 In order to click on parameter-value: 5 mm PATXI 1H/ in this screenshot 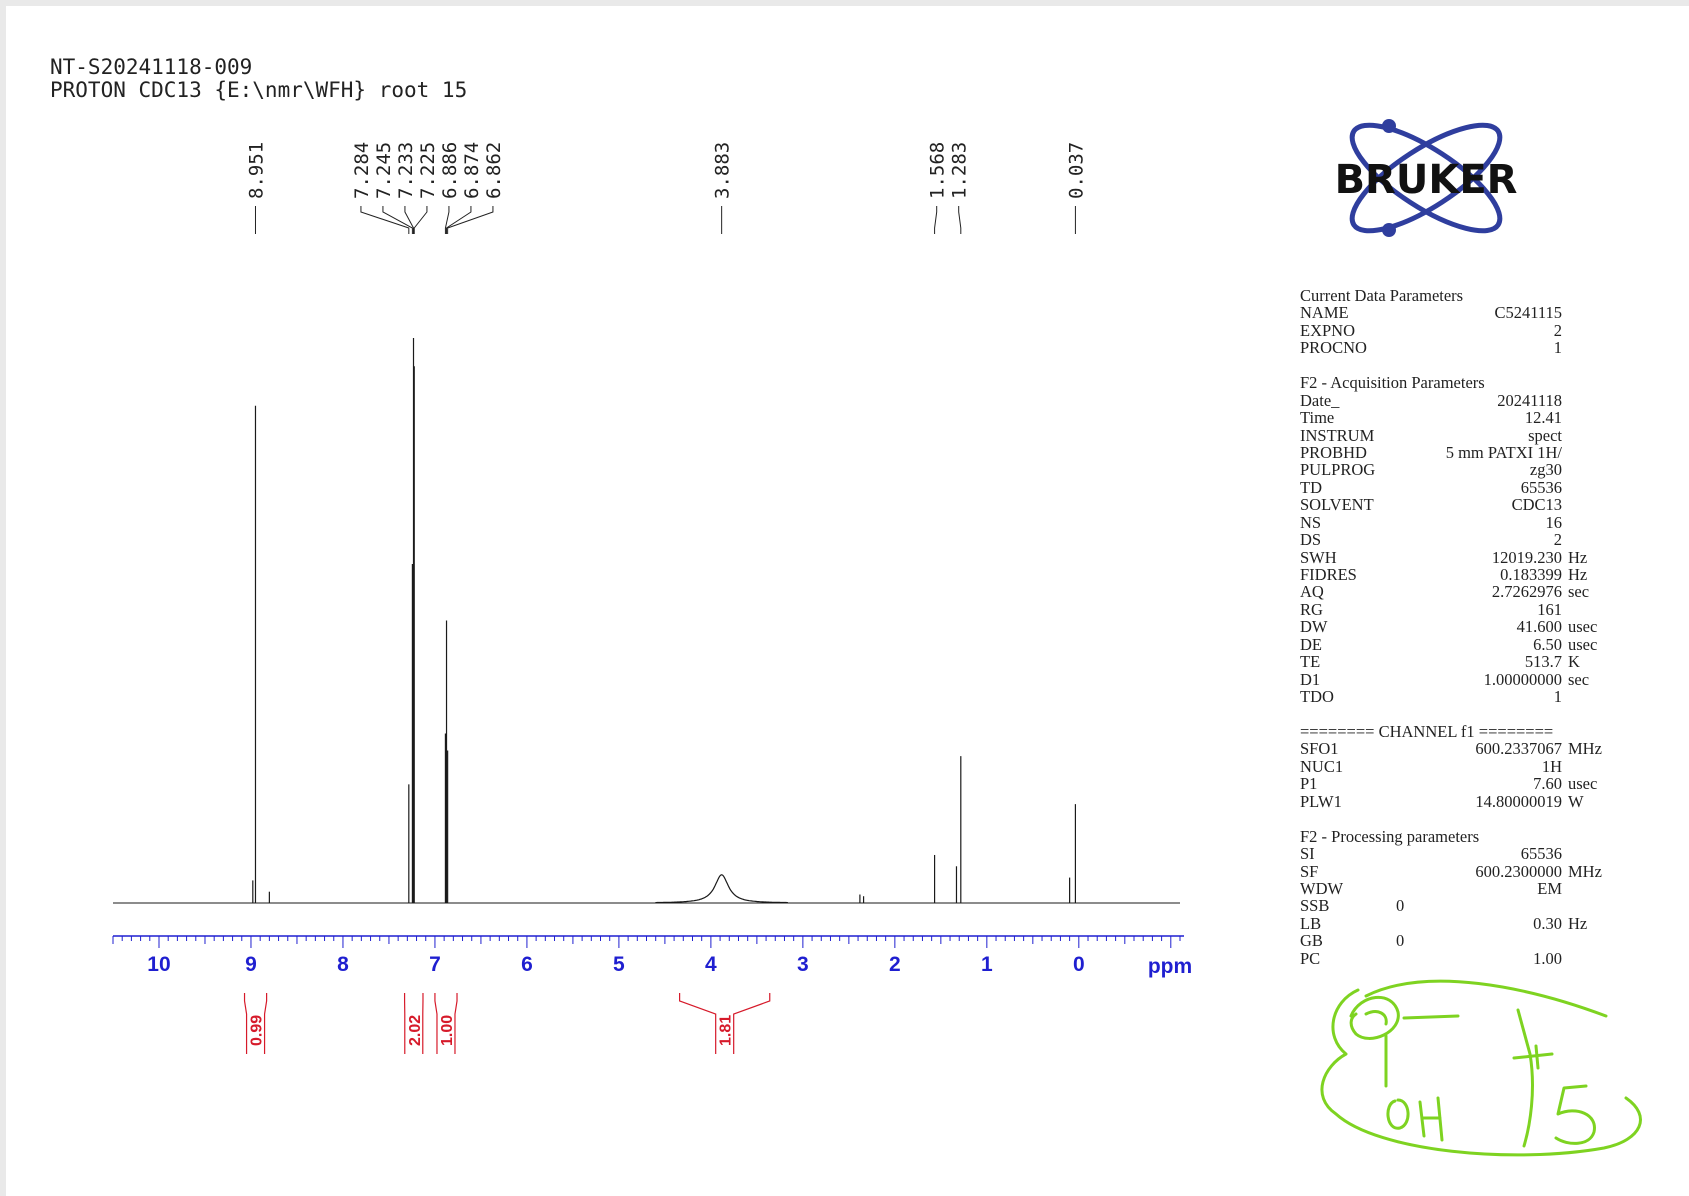, I will do `click(1503, 452)`.